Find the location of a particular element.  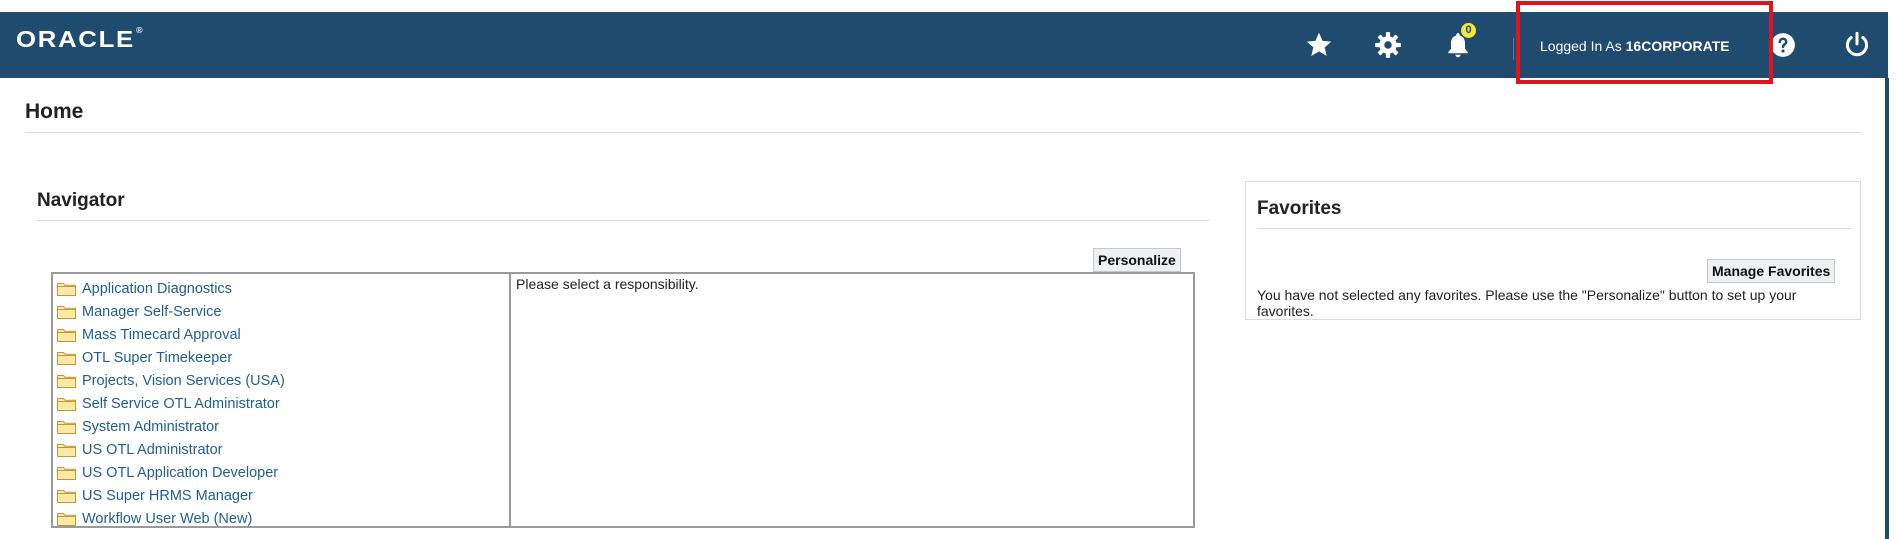

notifications-button: 0 is located at coordinates (1458, 45).